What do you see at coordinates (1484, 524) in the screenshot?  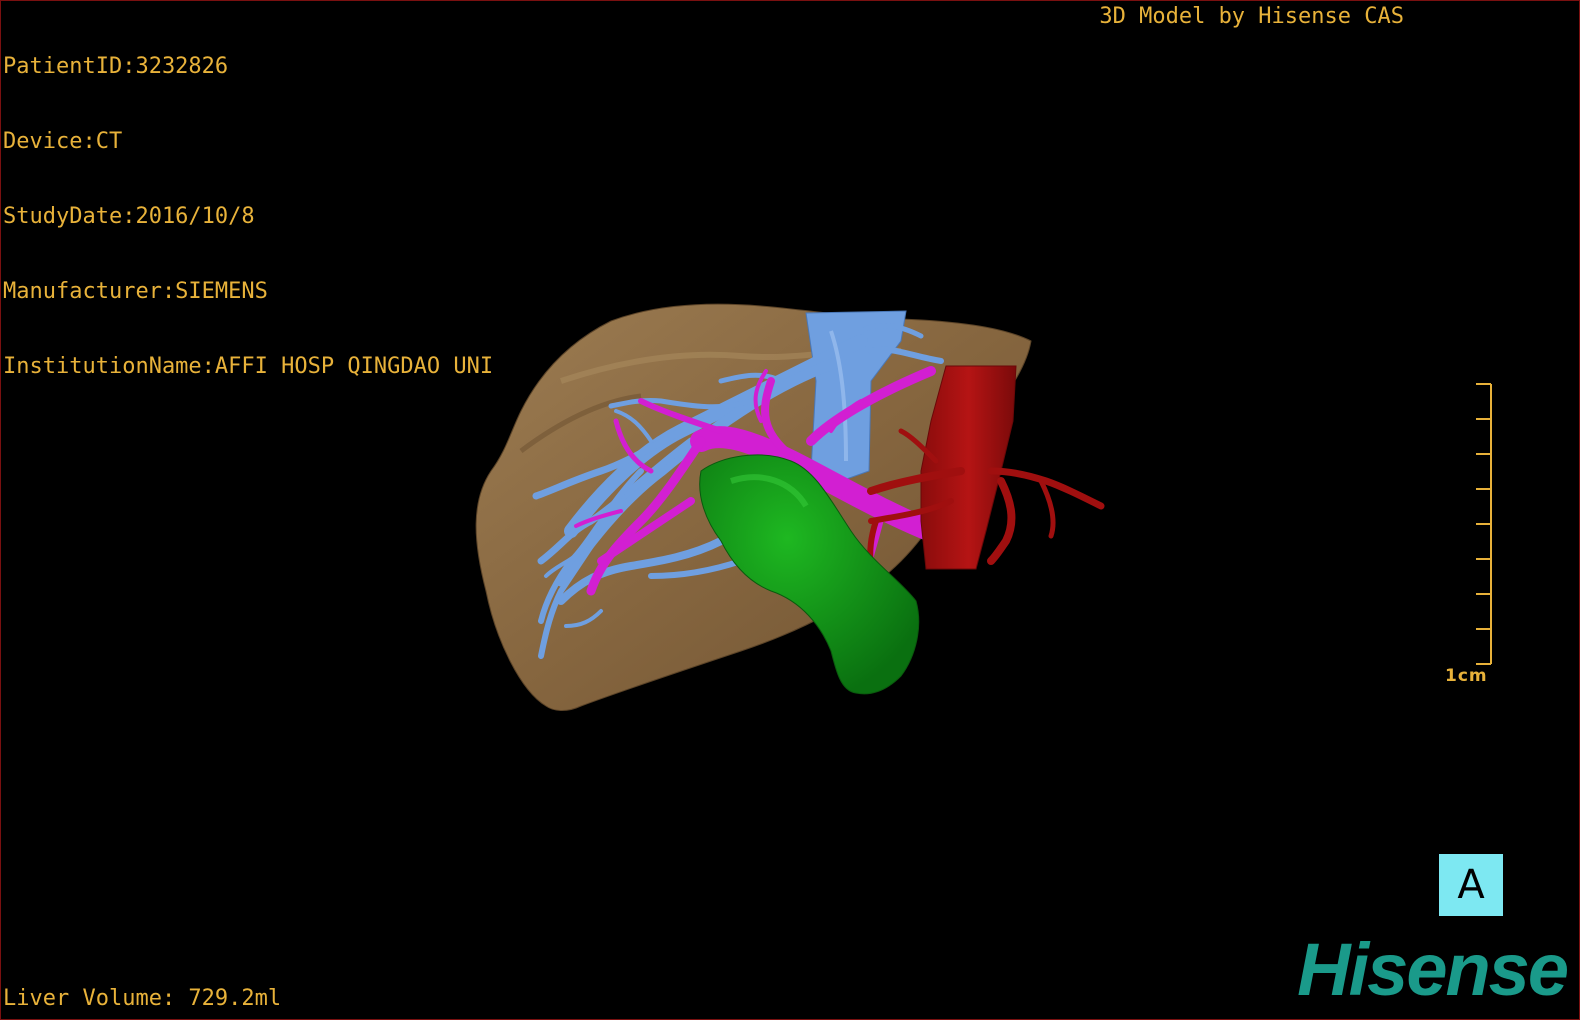 I see `scale-bar` at bounding box center [1484, 524].